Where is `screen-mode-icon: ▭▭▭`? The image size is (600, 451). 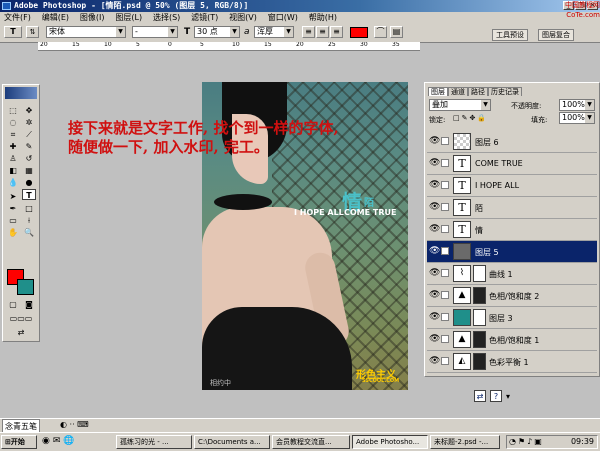 screen-mode-icon: ▭▭▭ is located at coordinates (21, 318).